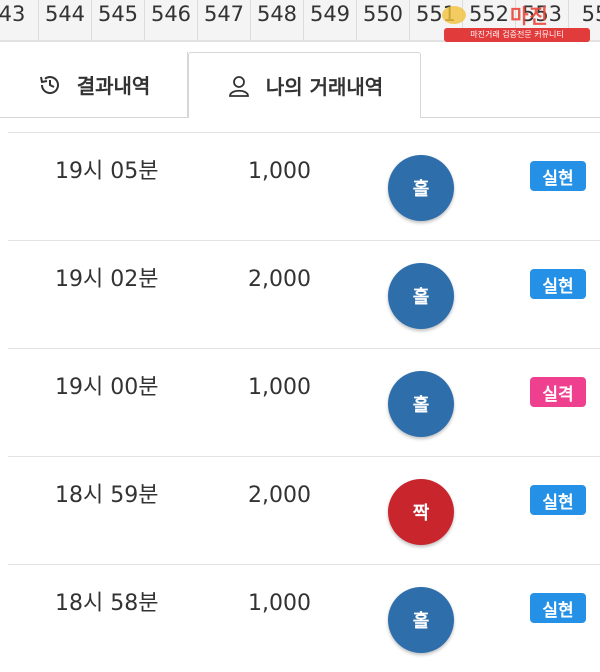  Describe the element at coordinates (277, 20) in the screenshot. I see `round-number: 548` at that location.